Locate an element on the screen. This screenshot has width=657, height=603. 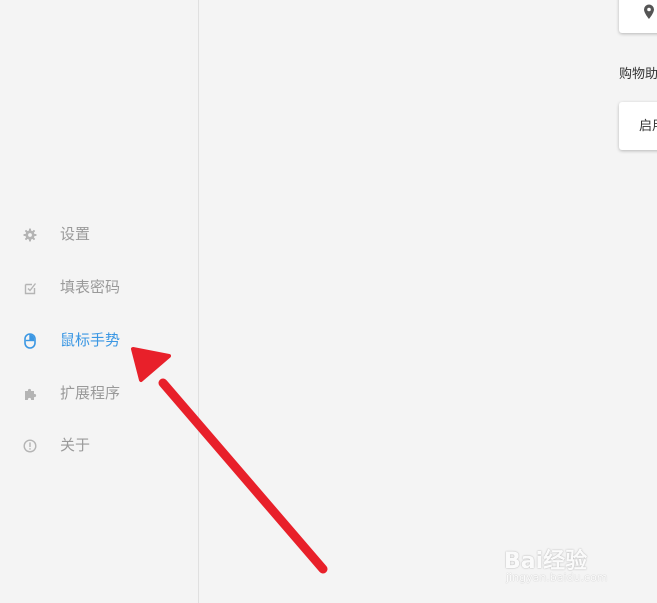
sidebar-item-form-password: 填表密码 is located at coordinates (99, 287).